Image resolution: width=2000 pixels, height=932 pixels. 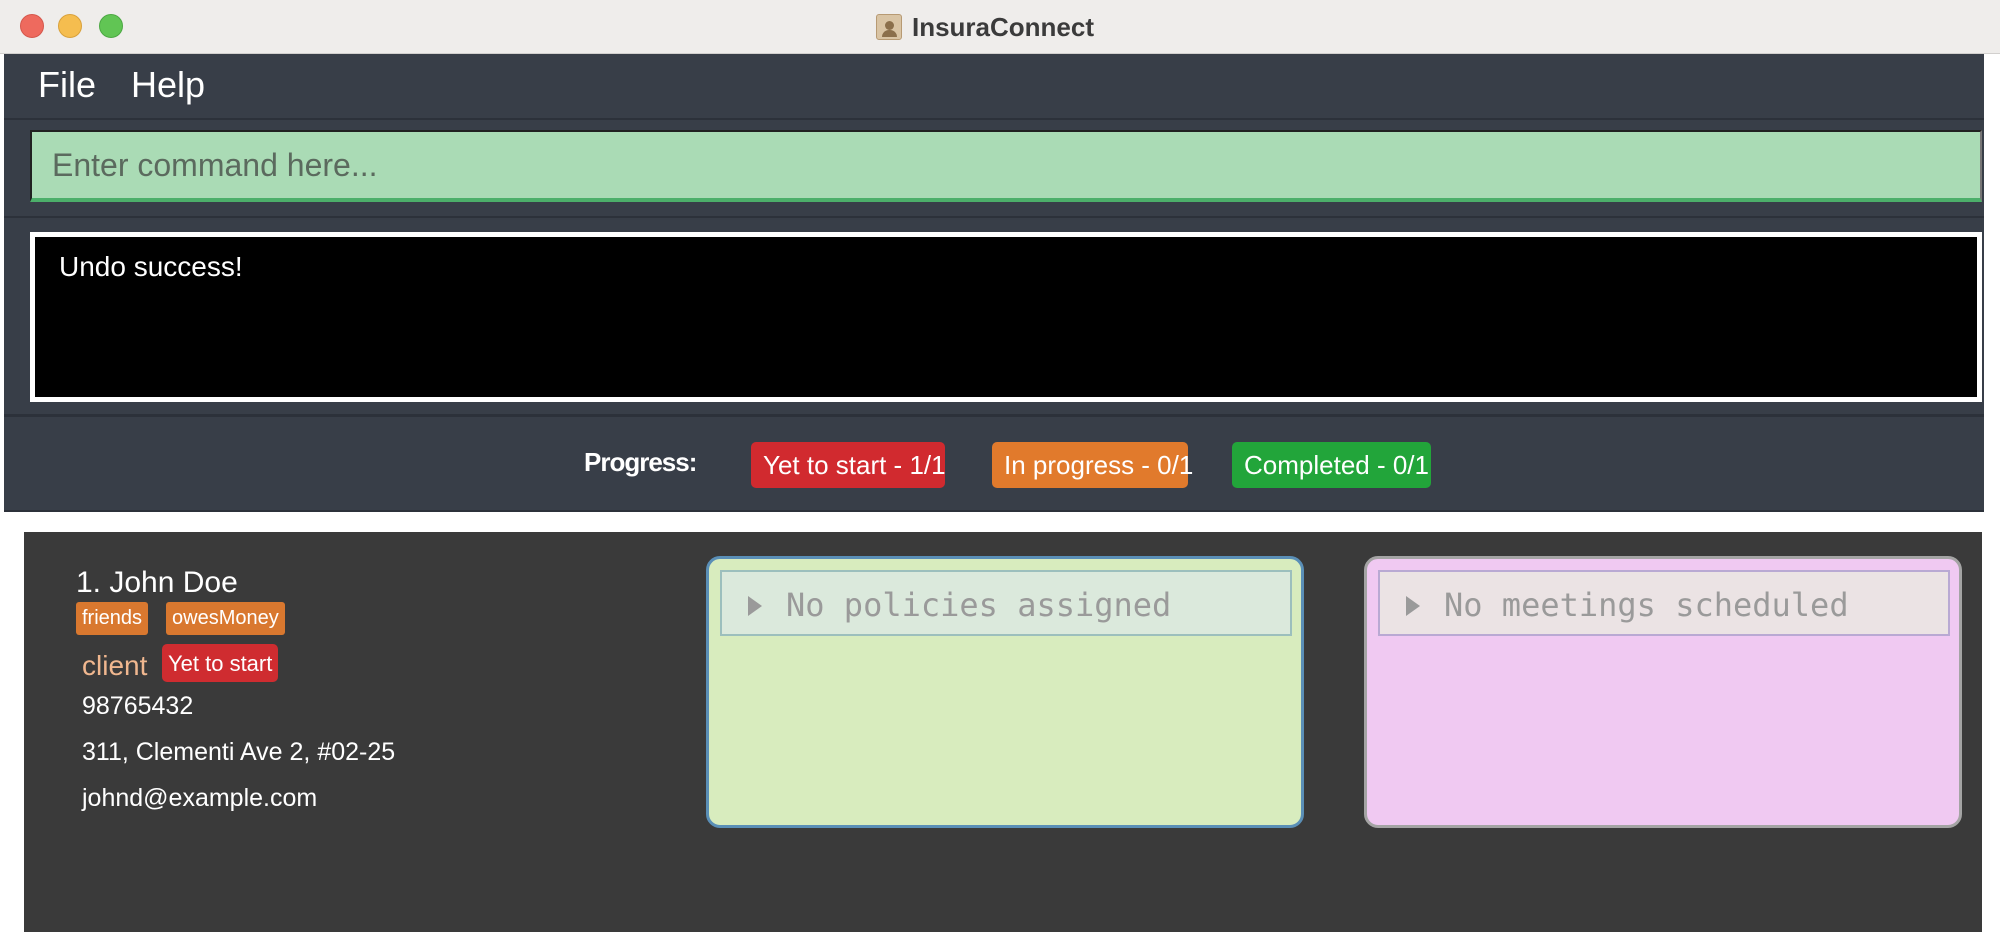 What do you see at coordinates (1006, 166) in the screenshot?
I see `command-input` at bounding box center [1006, 166].